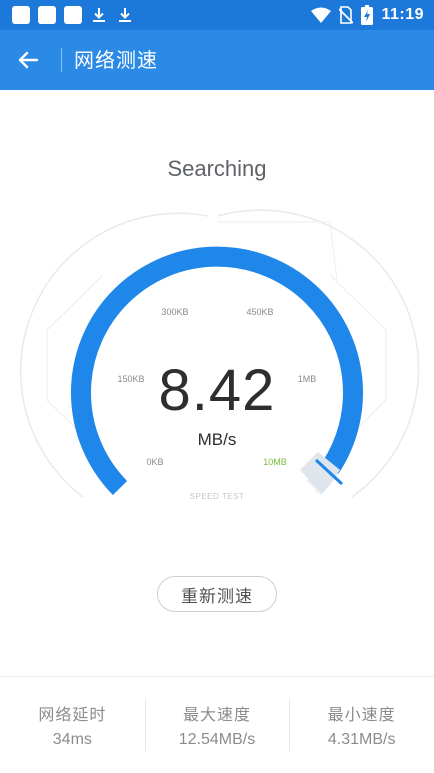 The width and height of the screenshot is (434, 773). I want to click on arrow-left-icon, so click(28, 60).